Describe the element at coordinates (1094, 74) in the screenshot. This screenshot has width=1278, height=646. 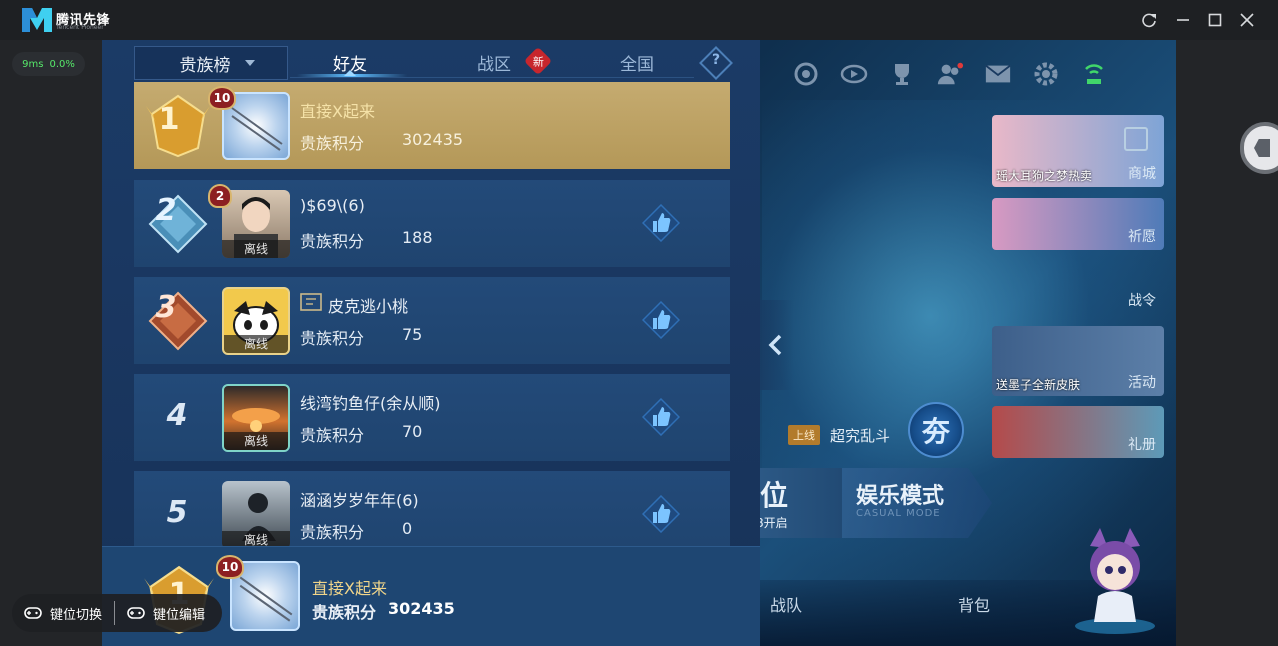
I see `wifi-signal-icon` at that location.